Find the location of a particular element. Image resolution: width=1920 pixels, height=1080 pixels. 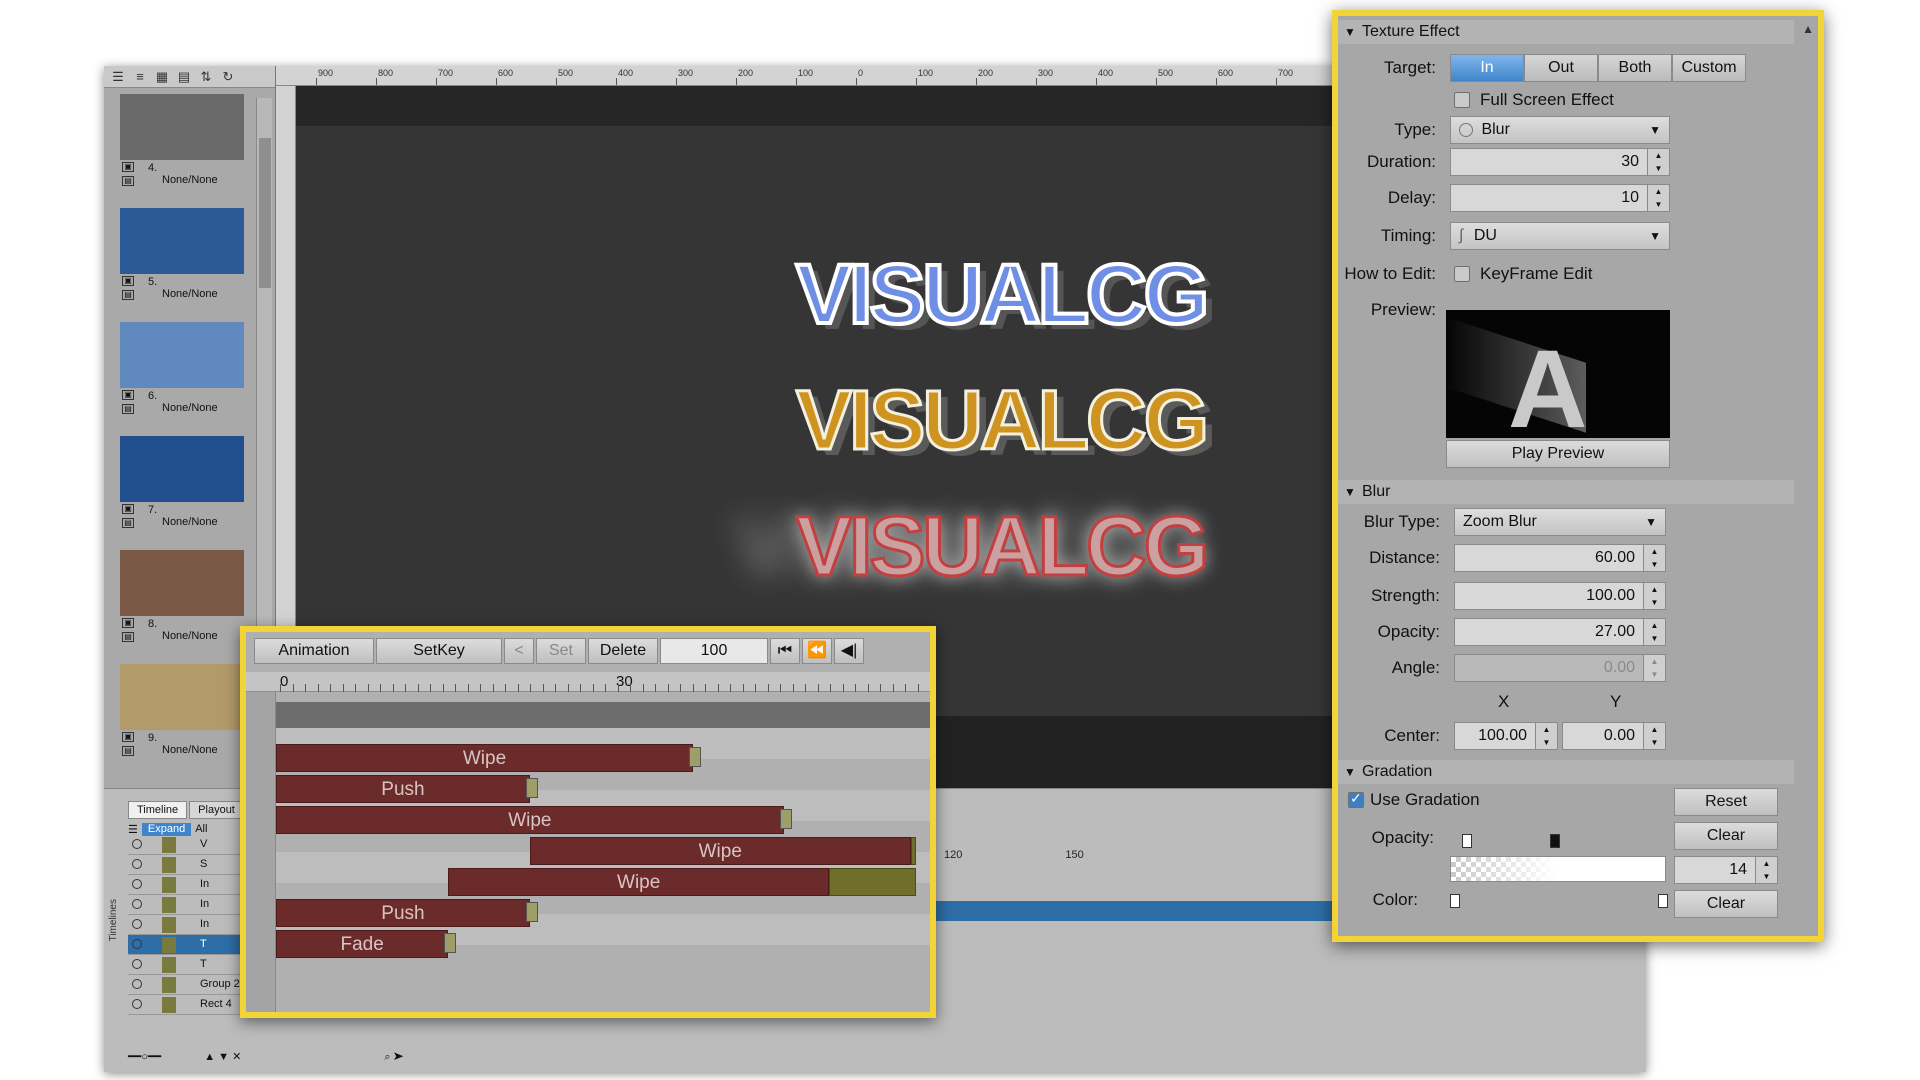

reset-button: Reset is located at coordinates (1726, 802).